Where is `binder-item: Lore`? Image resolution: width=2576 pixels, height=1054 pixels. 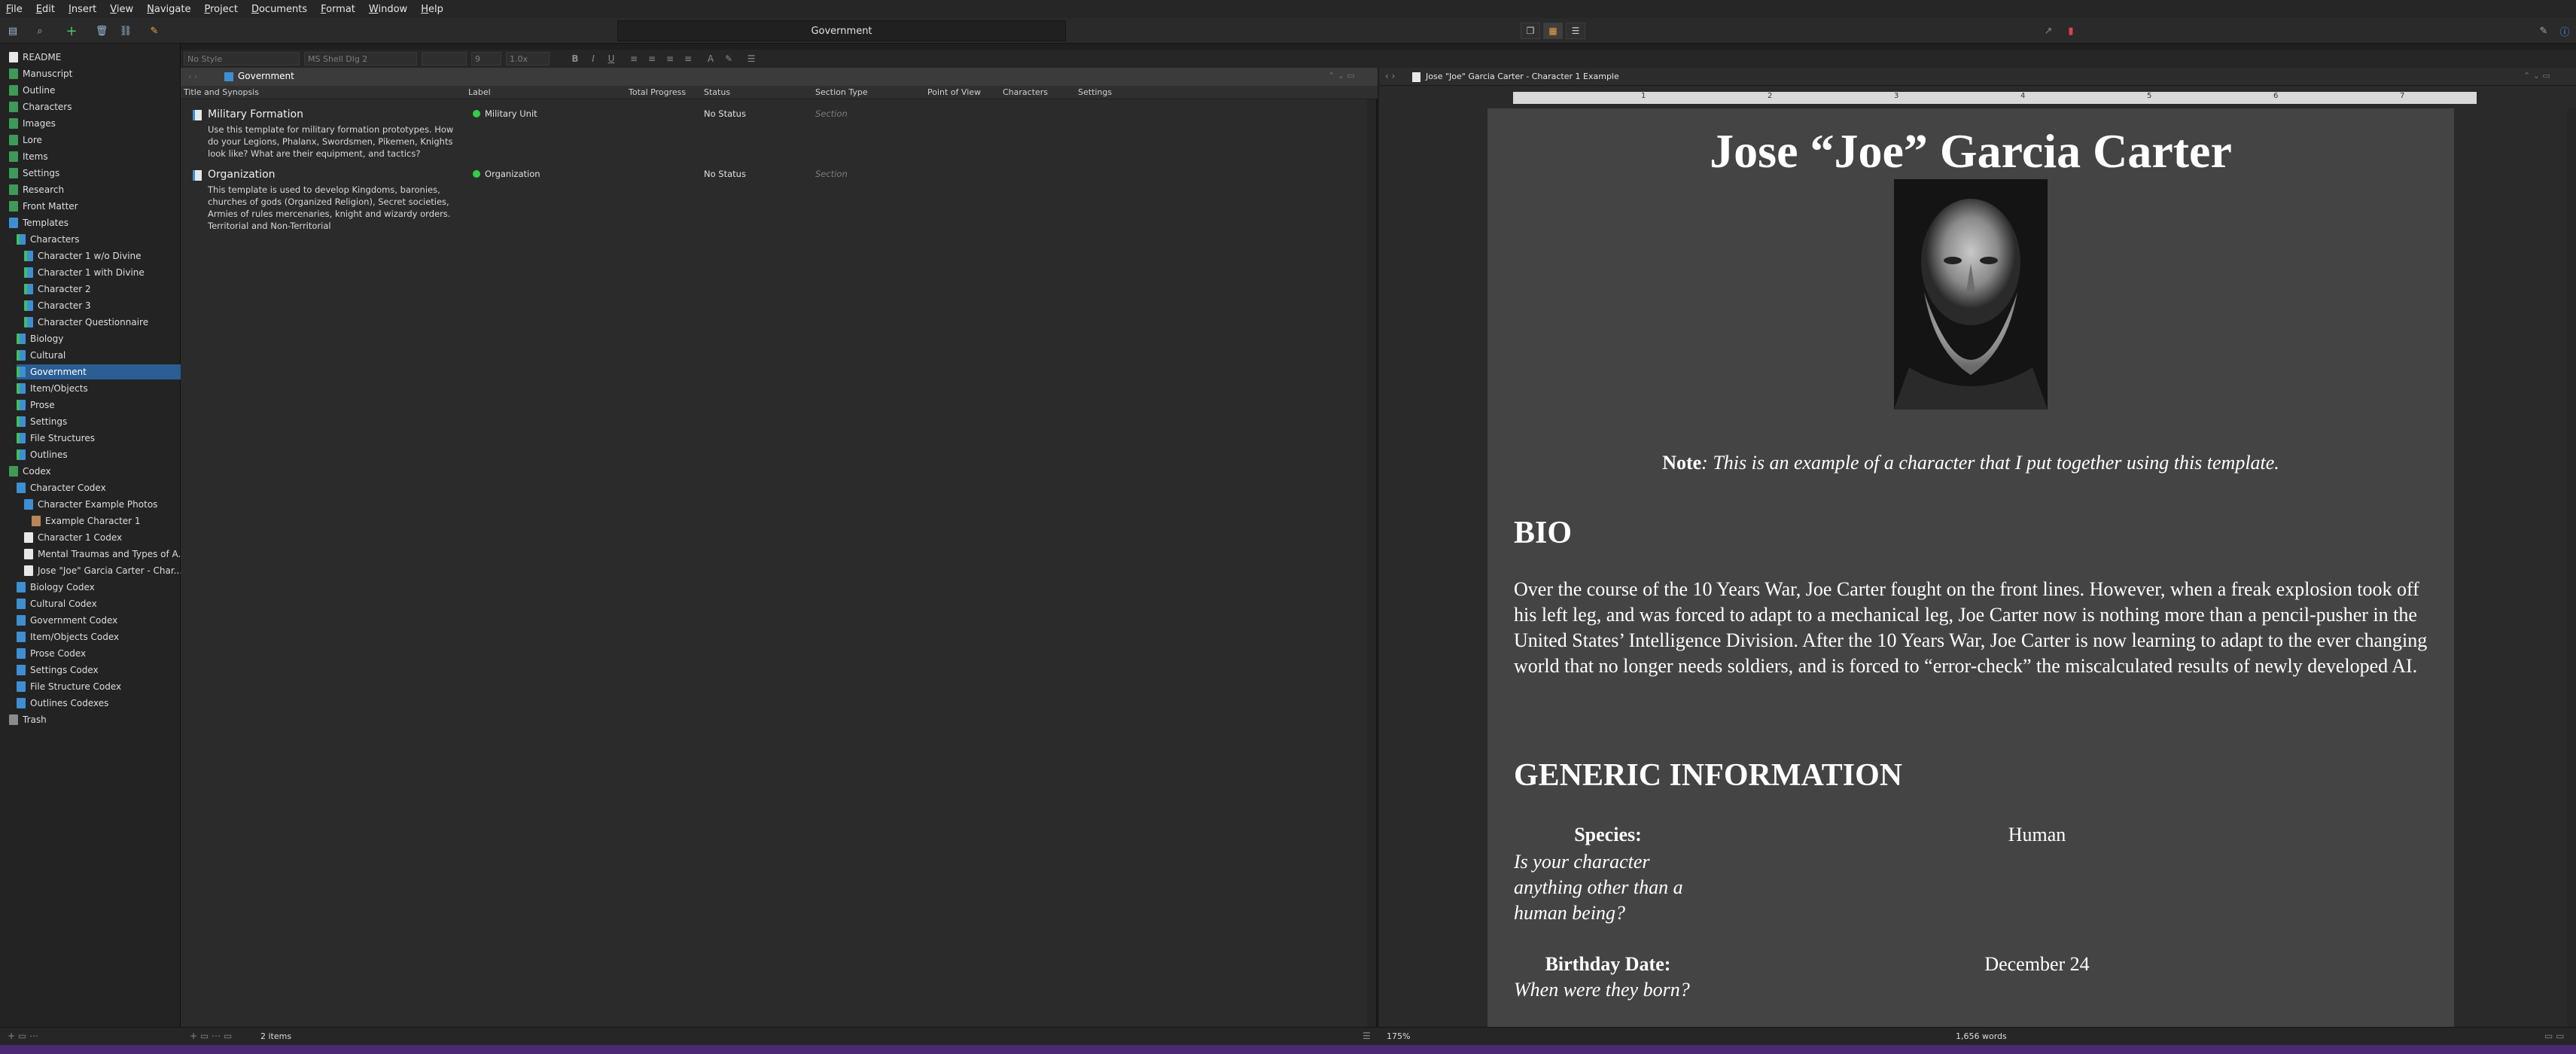
binder-item: Lore is located at coordinates (95, 140).